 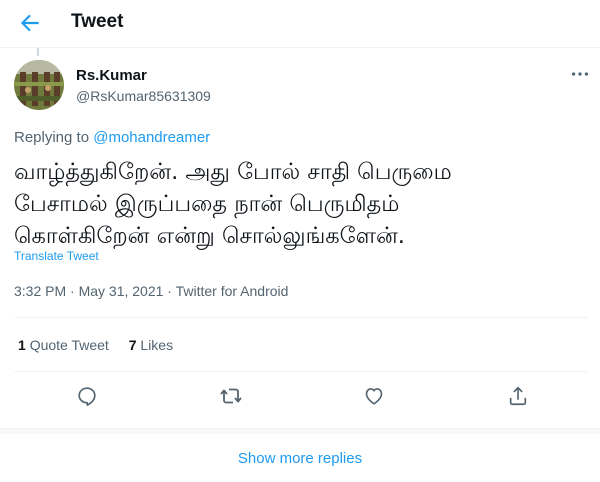 I want to click on like-button, so click(x=374, y=396).